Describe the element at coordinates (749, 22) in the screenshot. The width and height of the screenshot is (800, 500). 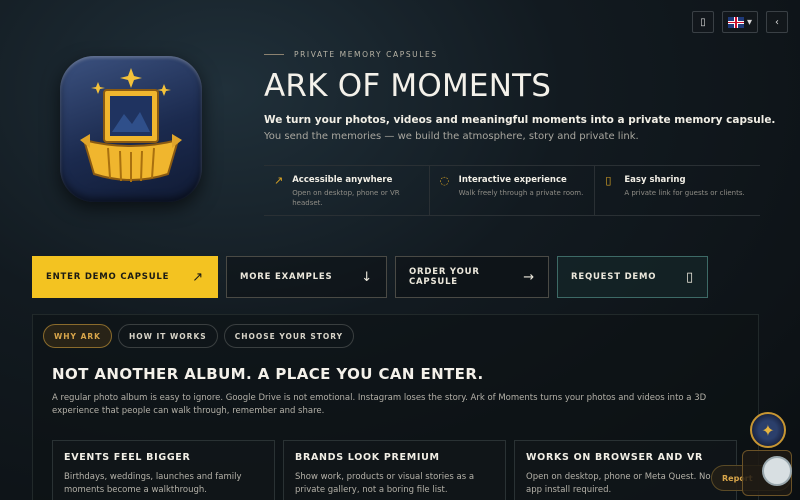
I see `chevron-down-icon: ▾` at that location.